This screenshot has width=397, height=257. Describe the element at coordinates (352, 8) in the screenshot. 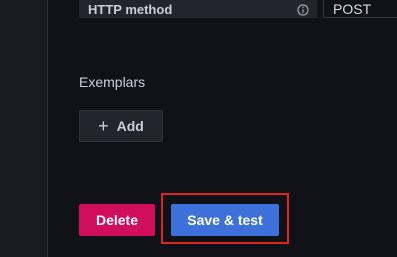

I see `http-method-value: POST` at that location.